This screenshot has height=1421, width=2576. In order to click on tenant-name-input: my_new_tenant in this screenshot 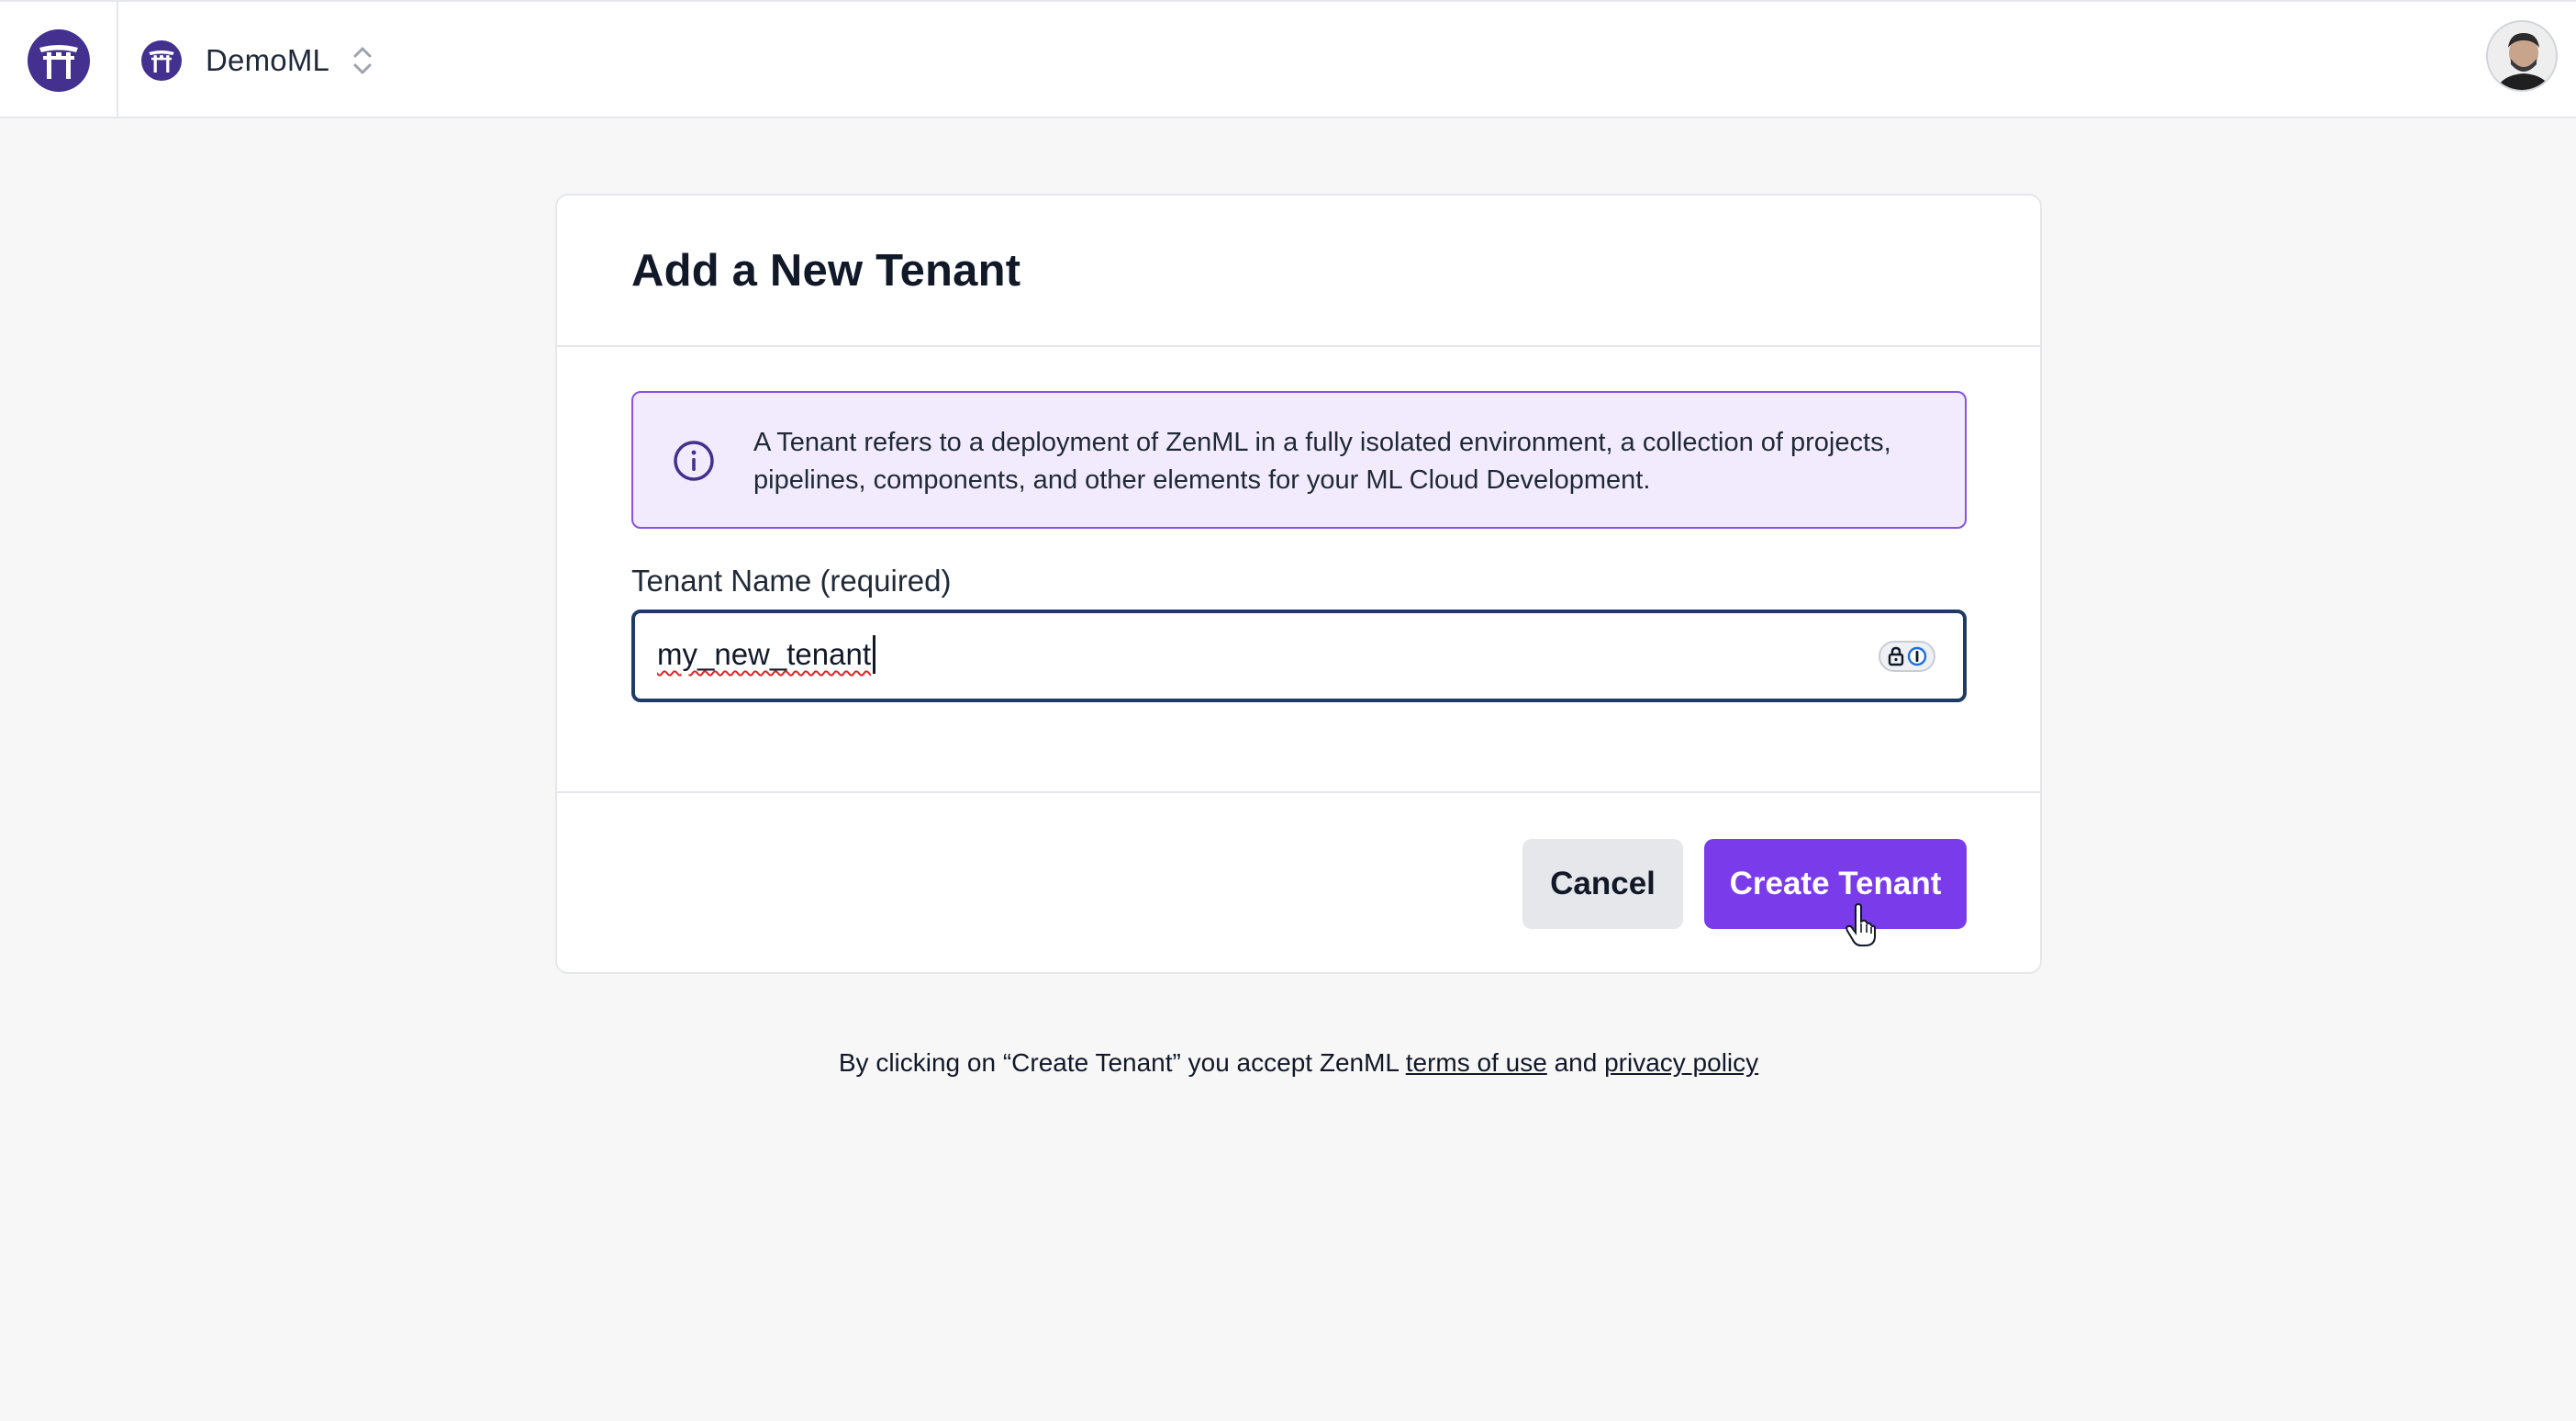, I will do `click(1299, 656)`.